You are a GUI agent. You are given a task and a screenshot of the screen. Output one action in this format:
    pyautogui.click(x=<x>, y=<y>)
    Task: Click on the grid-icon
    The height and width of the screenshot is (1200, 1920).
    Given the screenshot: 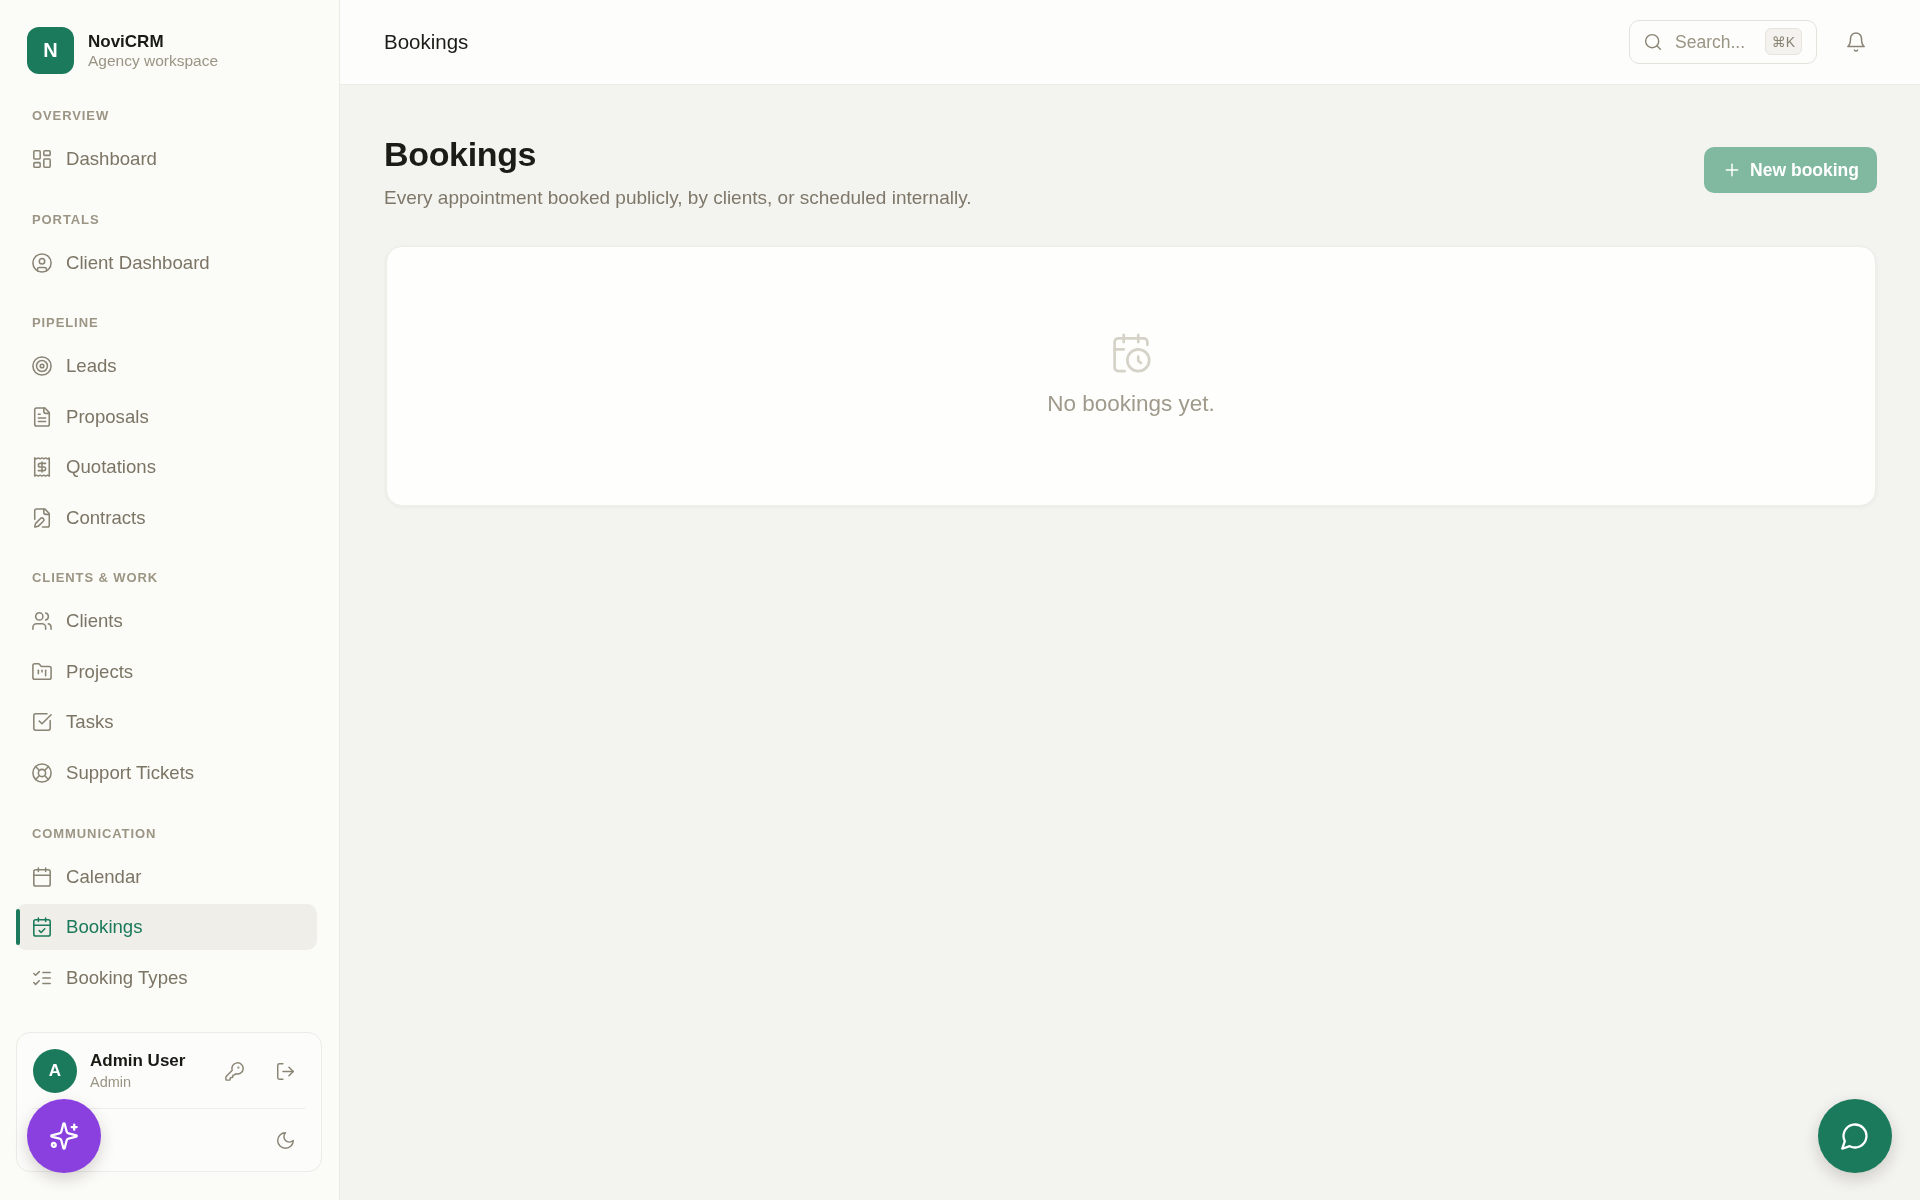 What is the action you would take?
    pyautogui.click(x=42, y=159)
    